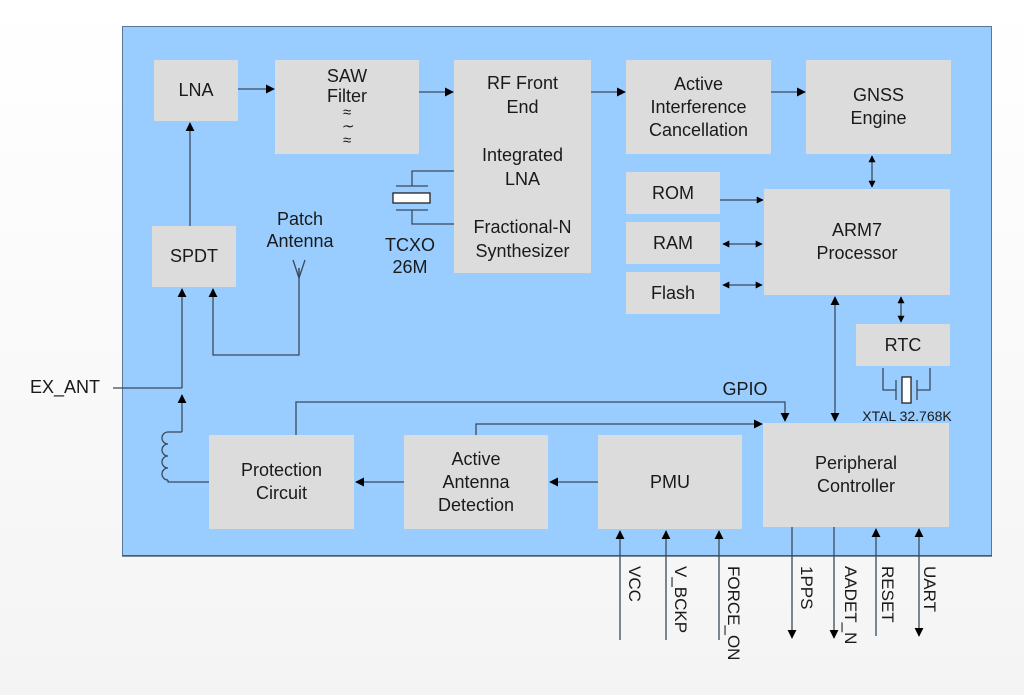 The height and width of the screenshot is (695, 1024). Describe the element at coordinates (856, 230) in the screenshot. I see `arm7-label-1: ARM7` at that location.